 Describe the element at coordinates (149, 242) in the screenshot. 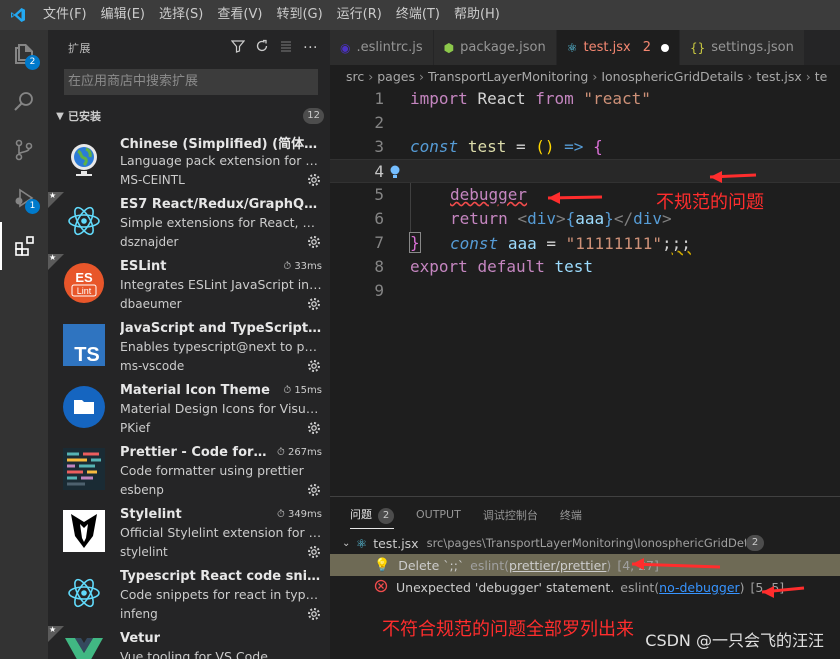

I see `extension-publisher: dsznajder` at that location.